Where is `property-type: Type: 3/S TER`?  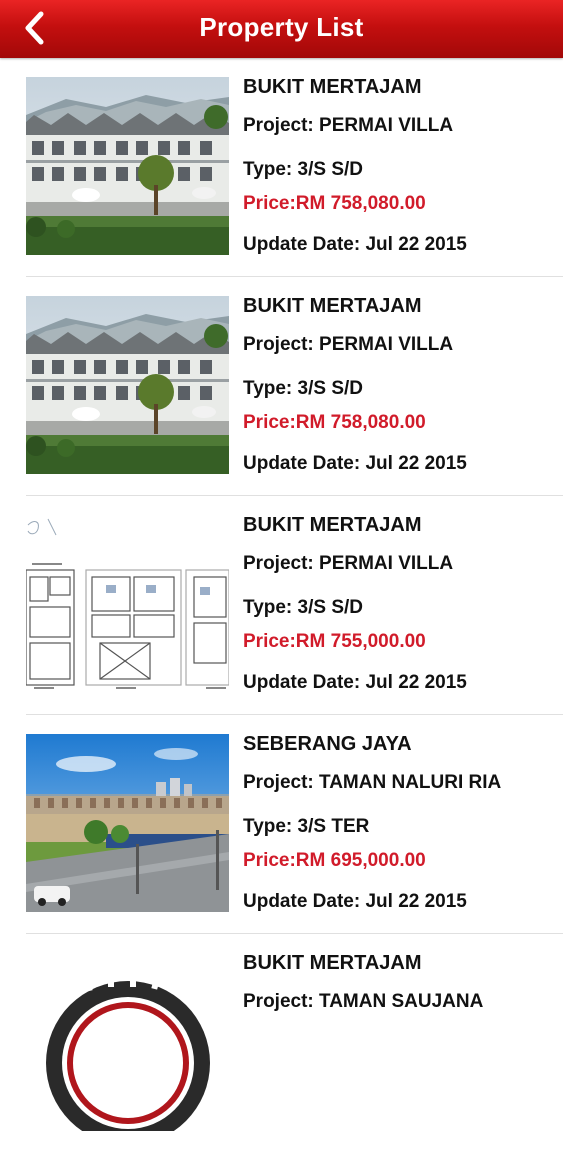
property-type: Type: 3/S TER is located at coordinates (306, 826).